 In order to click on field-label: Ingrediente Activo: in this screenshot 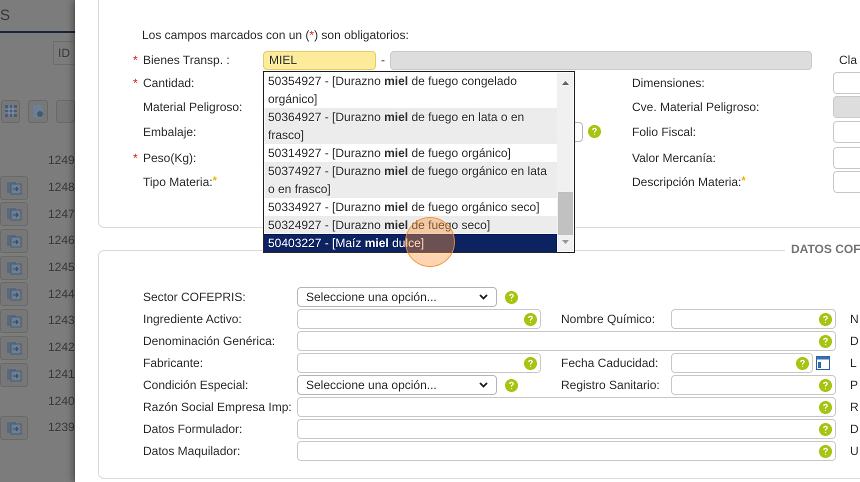, I will do `click(193, 319)`.